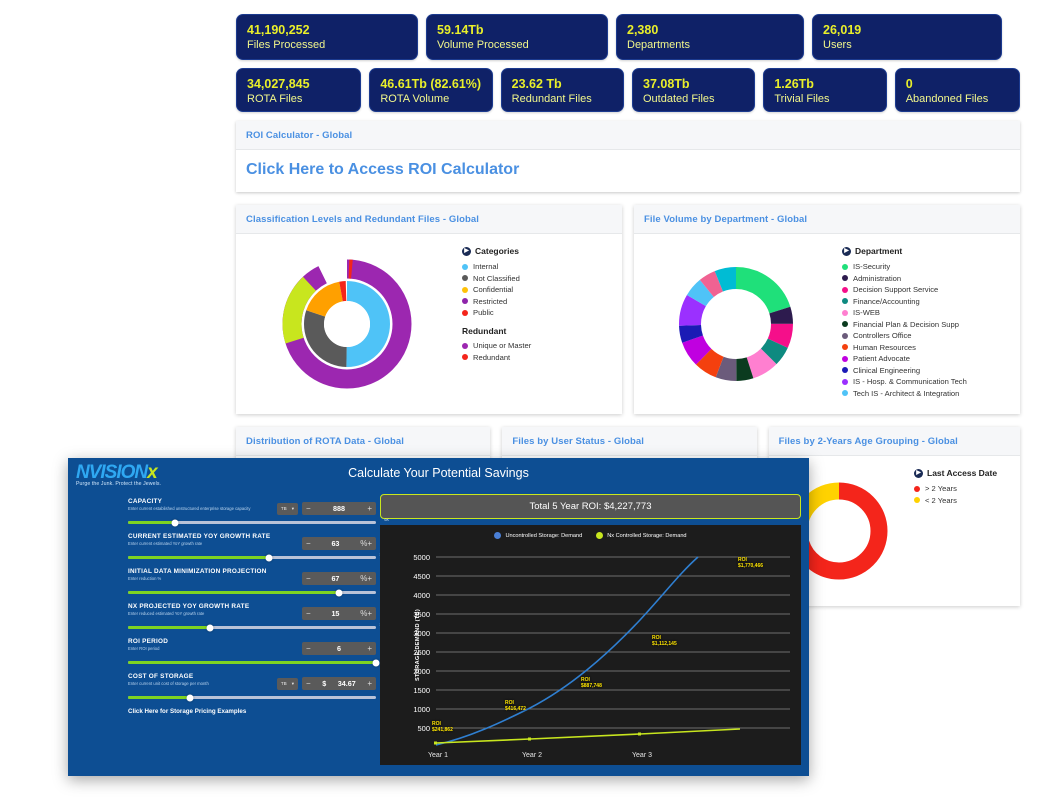  Describe the element at coordinates (421, 576) in the screenshot. I see `svg-text: 4500` at that location.